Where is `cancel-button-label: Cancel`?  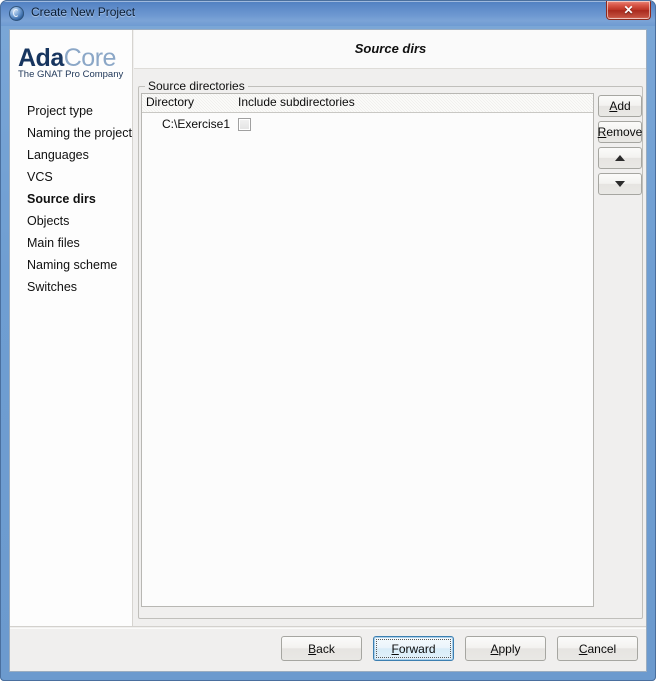 cancel-button-label: Cancel is located at coordinates (597, 648).